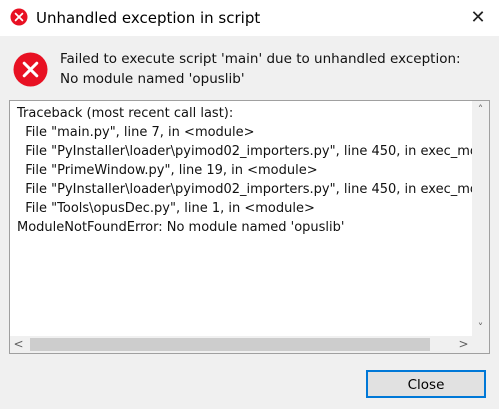 The height and width of the screenshot is (409, 499). I want to click on traceback-line: File "main.py", line 7, in <module>, so click(136, 132).